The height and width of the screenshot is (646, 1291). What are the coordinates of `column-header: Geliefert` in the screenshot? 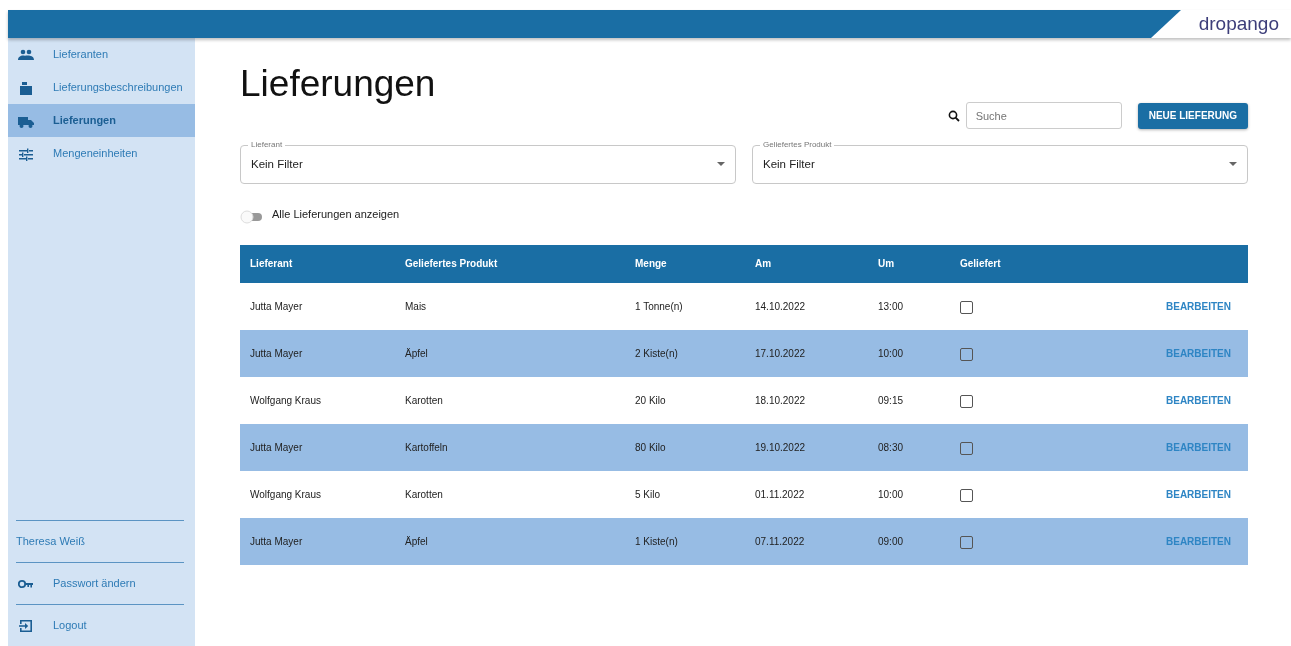 It's located at (1047, 263).